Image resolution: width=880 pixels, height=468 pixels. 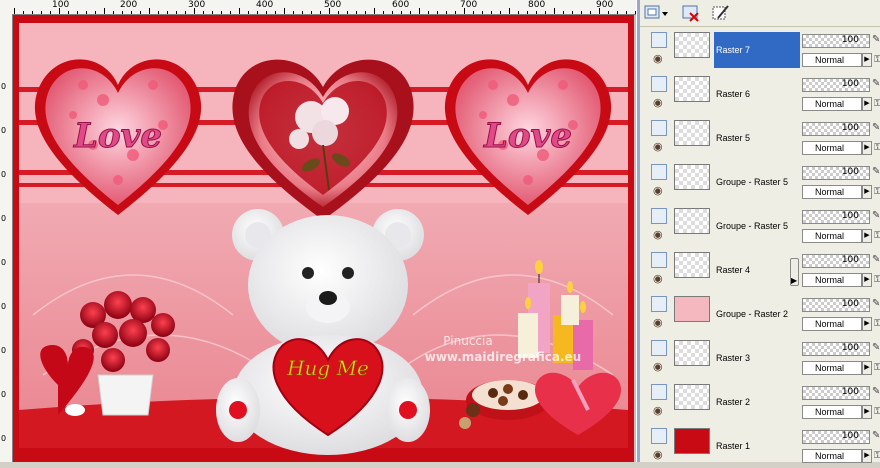 I want to click on edit-mask-icon, so click(x=721, y=13).